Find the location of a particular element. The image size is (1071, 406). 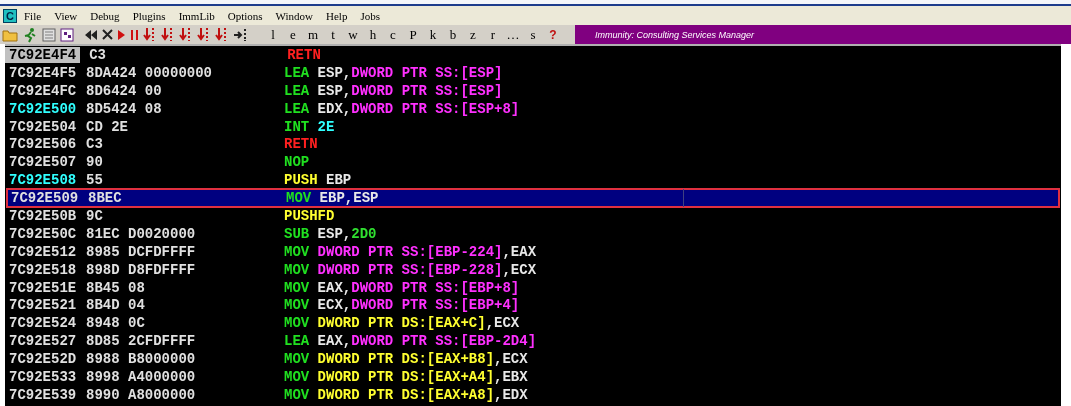

hex-bytes-cell-text: 9C is located at coordinates (95, 215).